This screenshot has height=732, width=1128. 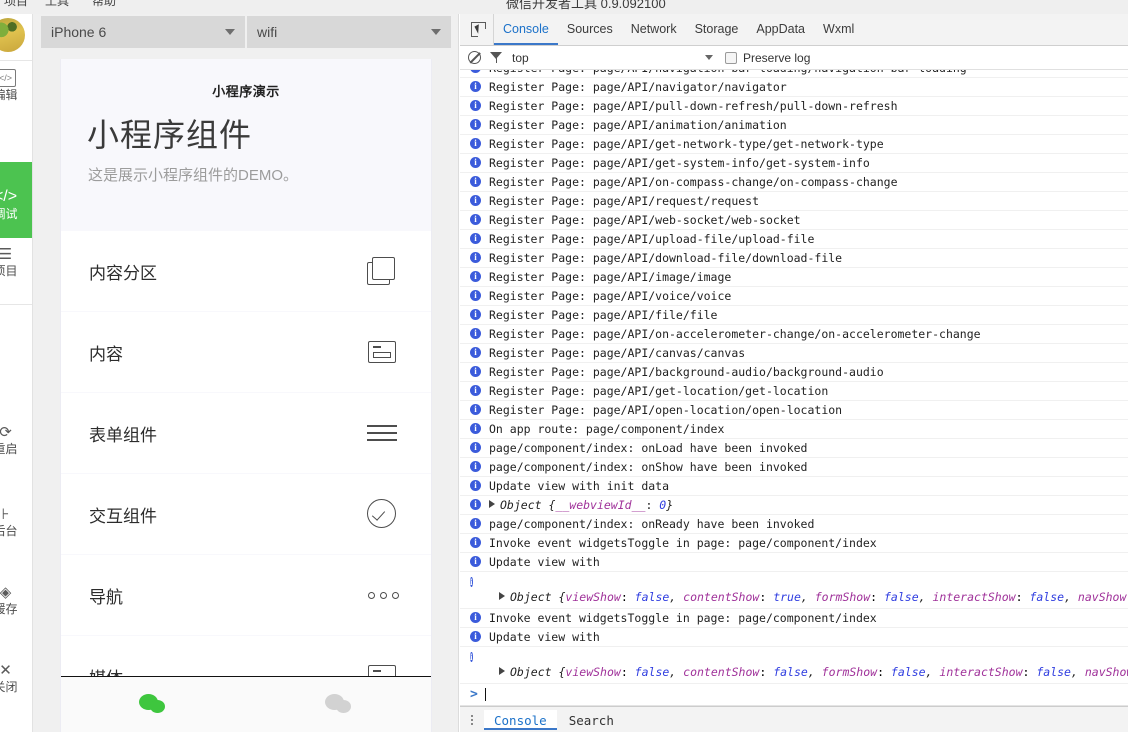 What do you see at coordinates (520, 719) in the screenshot?
I see `drawer-tab-console: Console` at bounding box center [520, 719].